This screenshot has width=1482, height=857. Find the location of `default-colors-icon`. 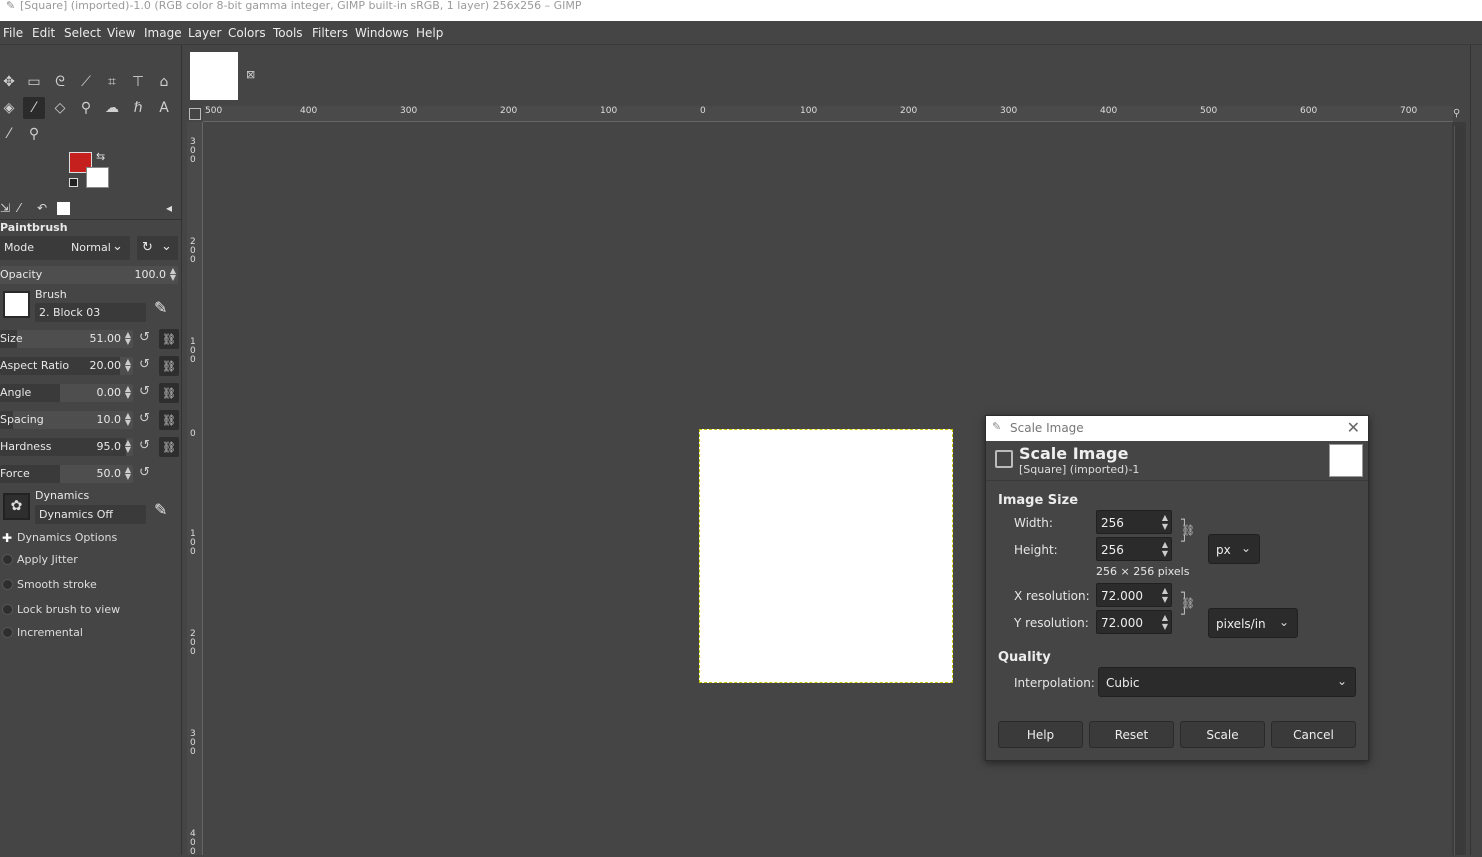

default-colors-icon is located at coordinates (73, 182).